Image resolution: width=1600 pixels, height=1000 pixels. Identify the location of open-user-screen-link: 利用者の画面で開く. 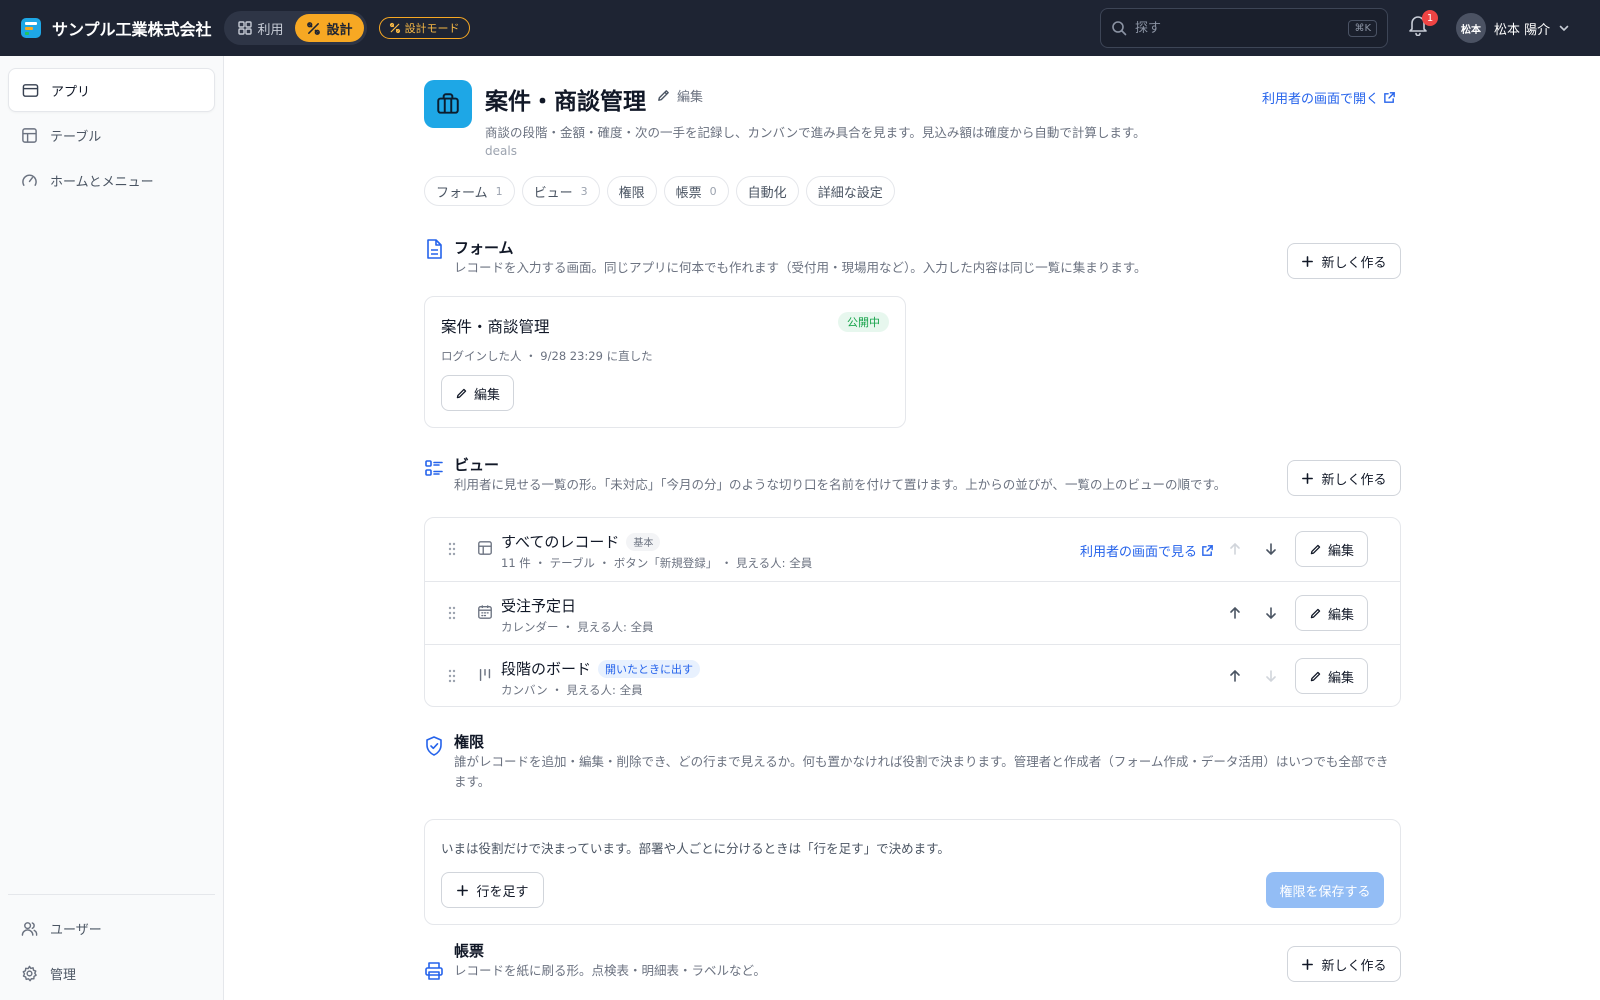
(1329, 97).